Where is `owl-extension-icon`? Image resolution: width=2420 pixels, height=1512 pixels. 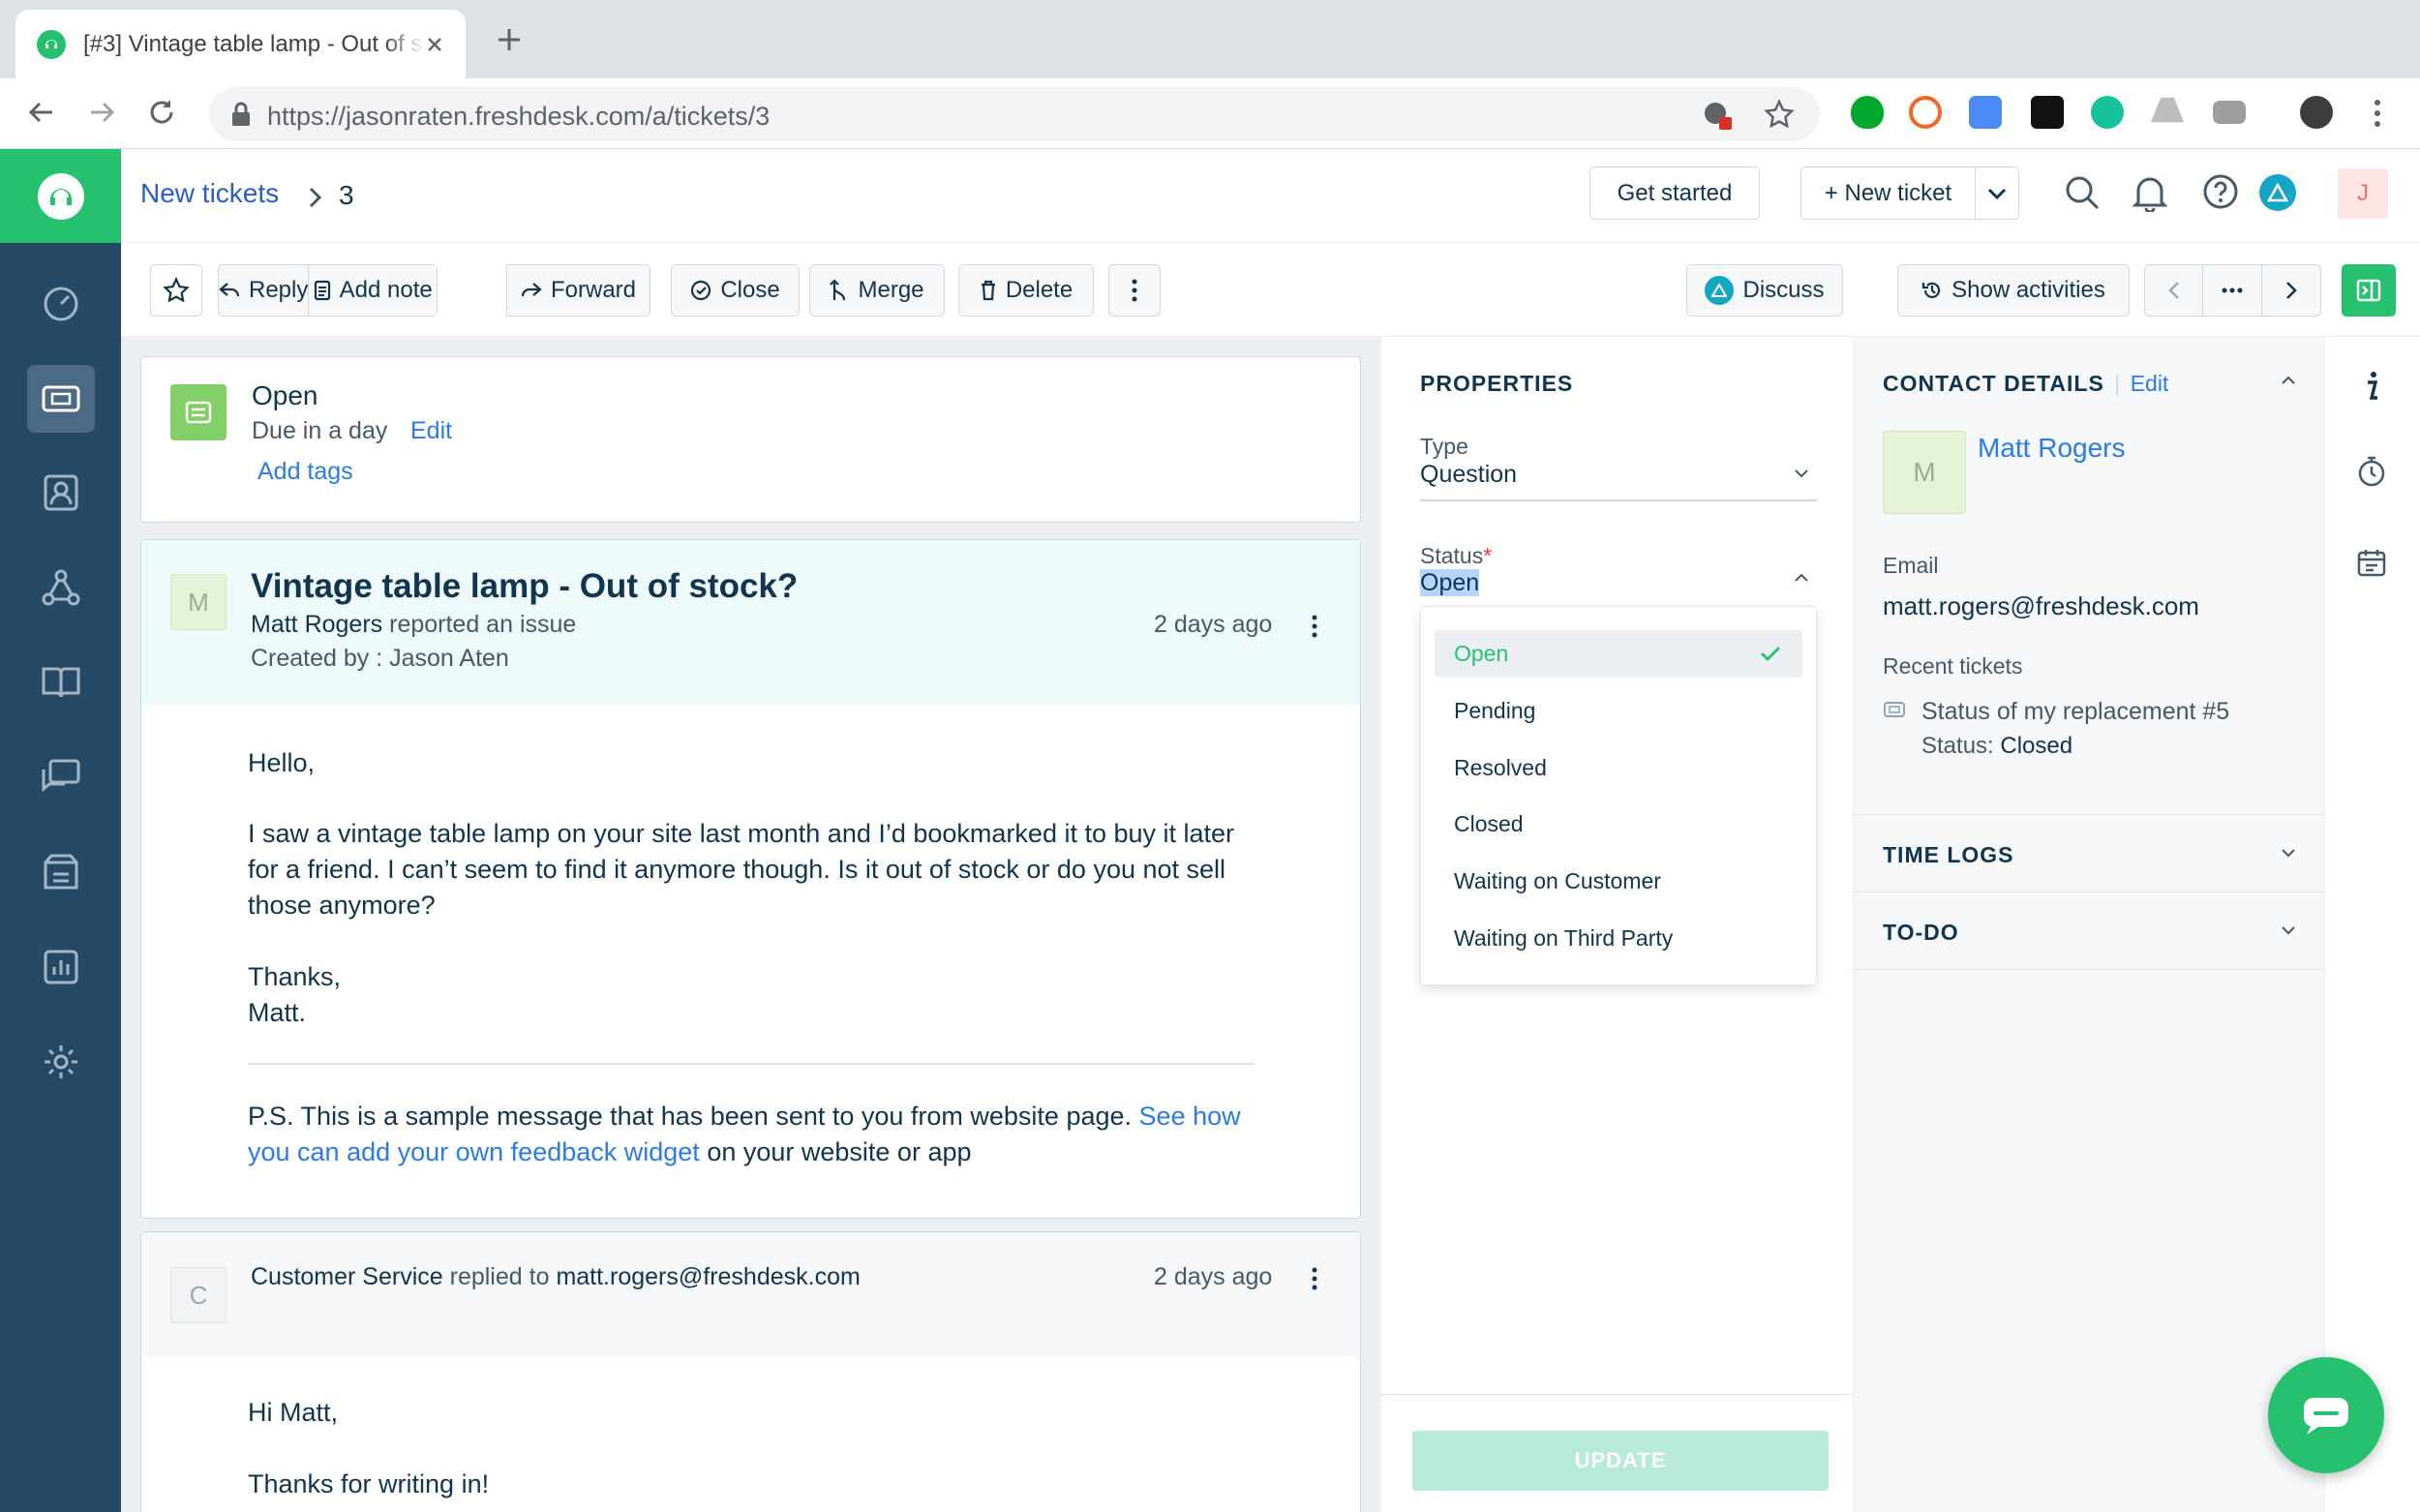
owl-extension-icon is located at coordinates (2047, 112).